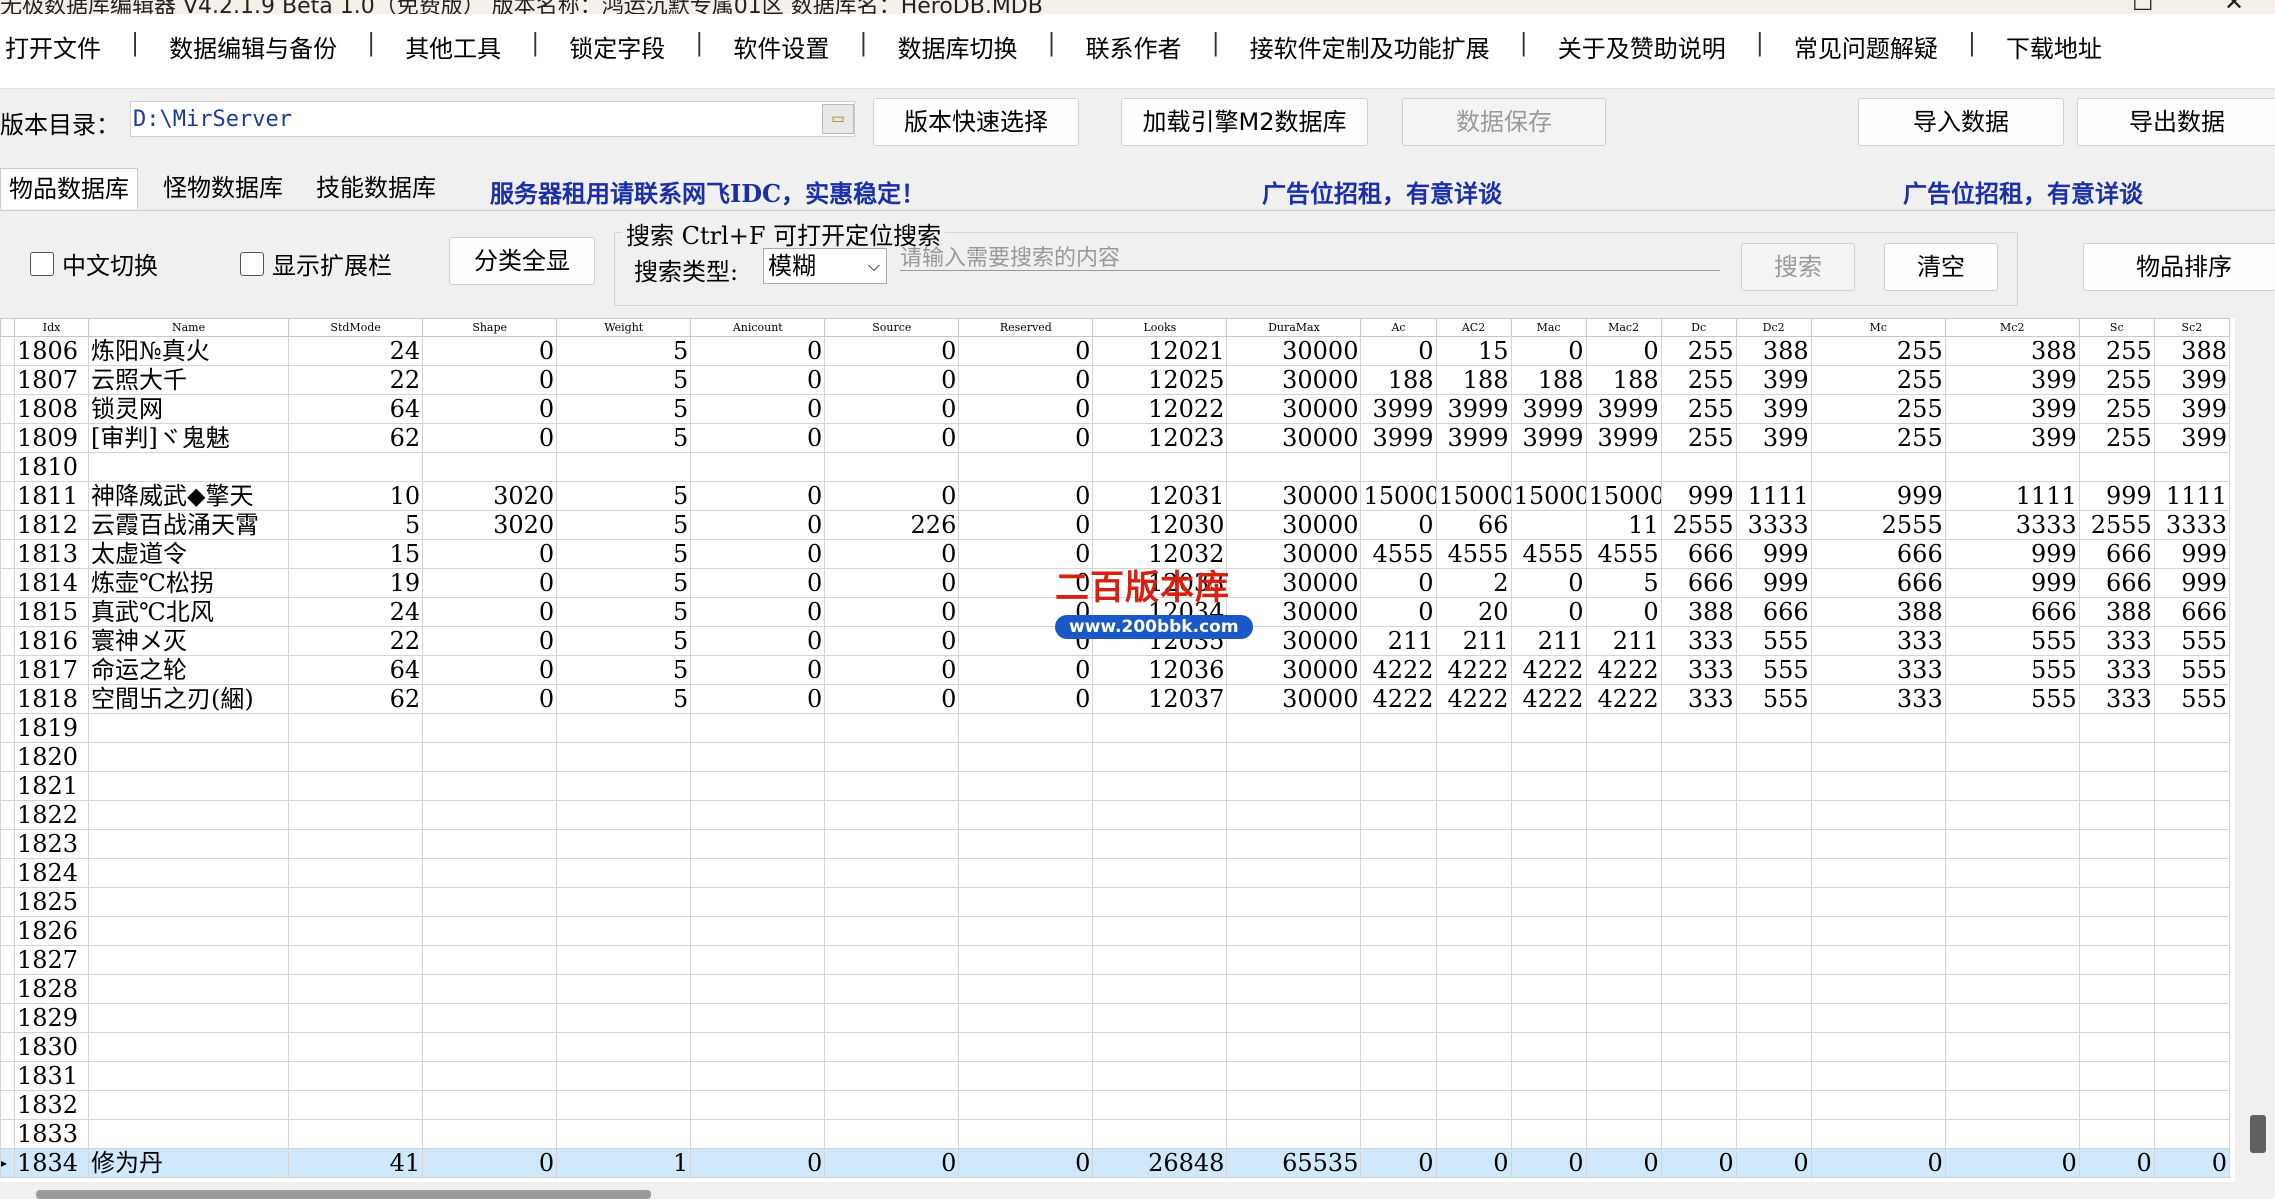 This screenshot has height=1199, width=2275. Describe the element at coordinates (1698, 554) in the screenshot. I see `cell-dc: 666` at that location.